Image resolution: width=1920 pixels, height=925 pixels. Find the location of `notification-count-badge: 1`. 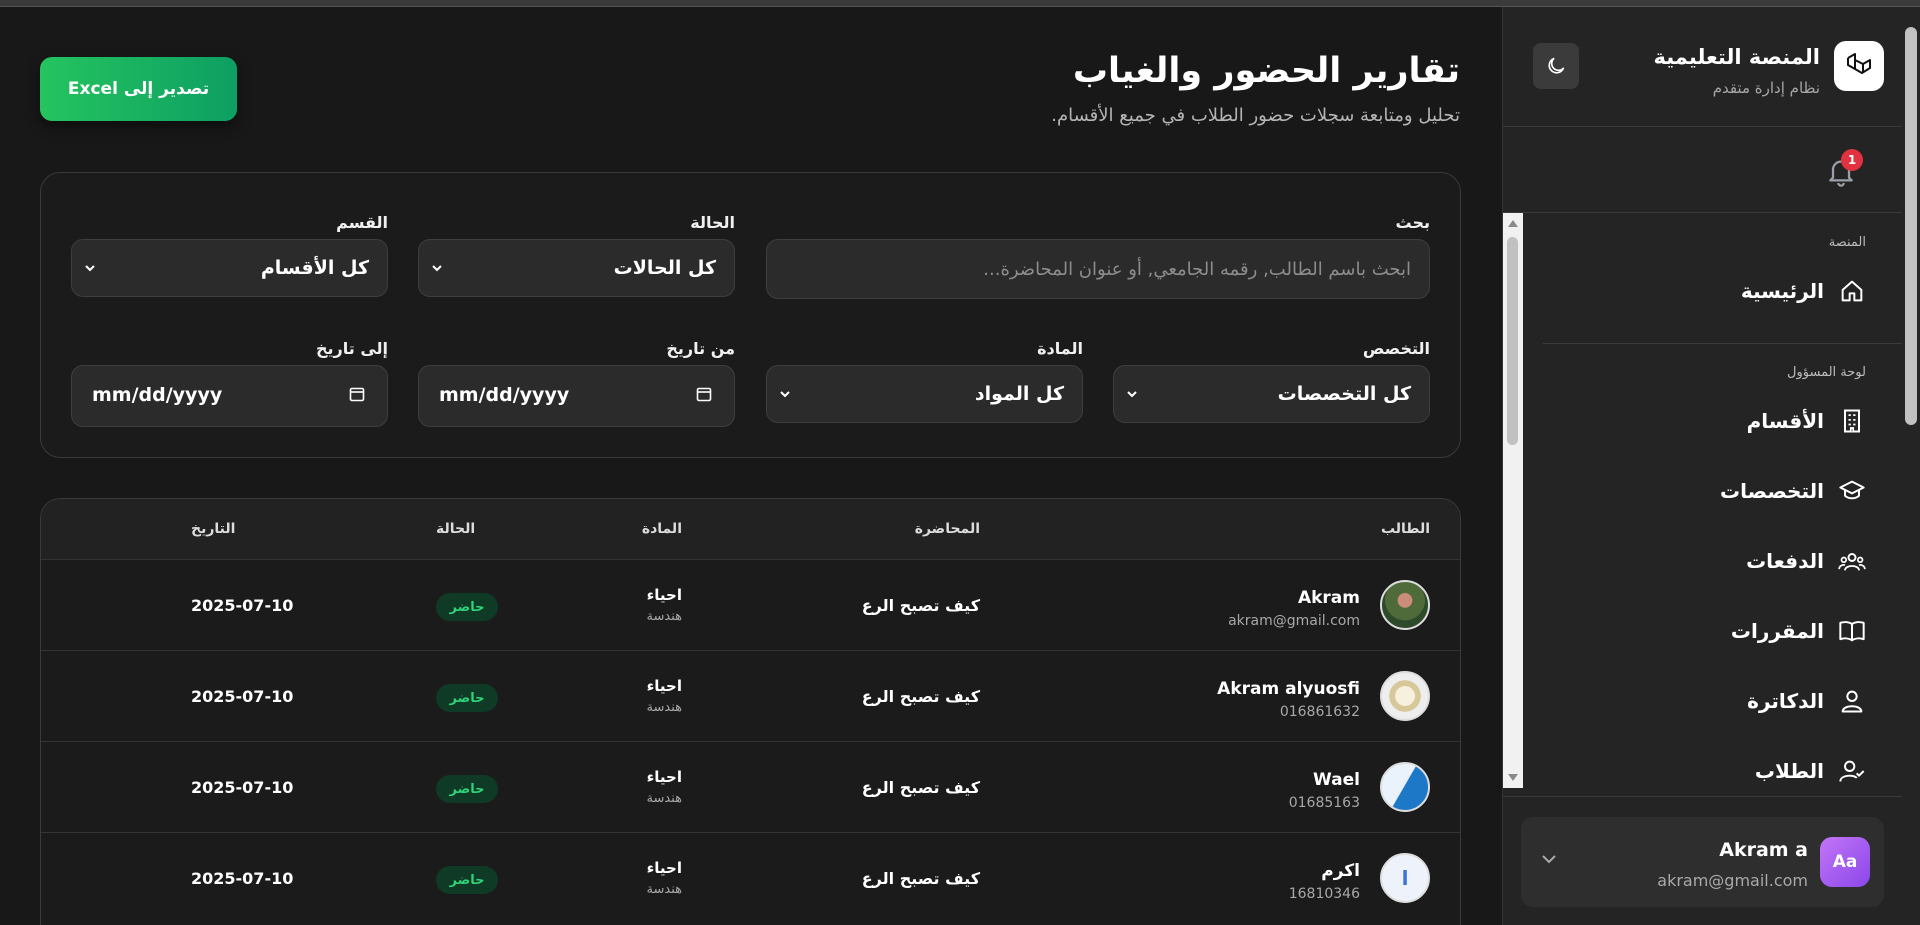

notification-count-badge: 1 is located at coordinates (1852, 160).